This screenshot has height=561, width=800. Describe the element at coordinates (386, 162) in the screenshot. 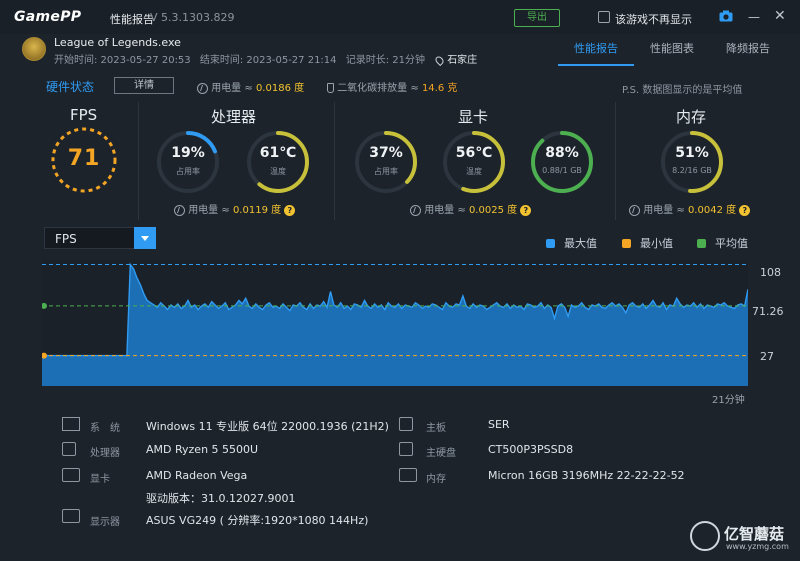

I see `gpu-usage-ring` at that location.